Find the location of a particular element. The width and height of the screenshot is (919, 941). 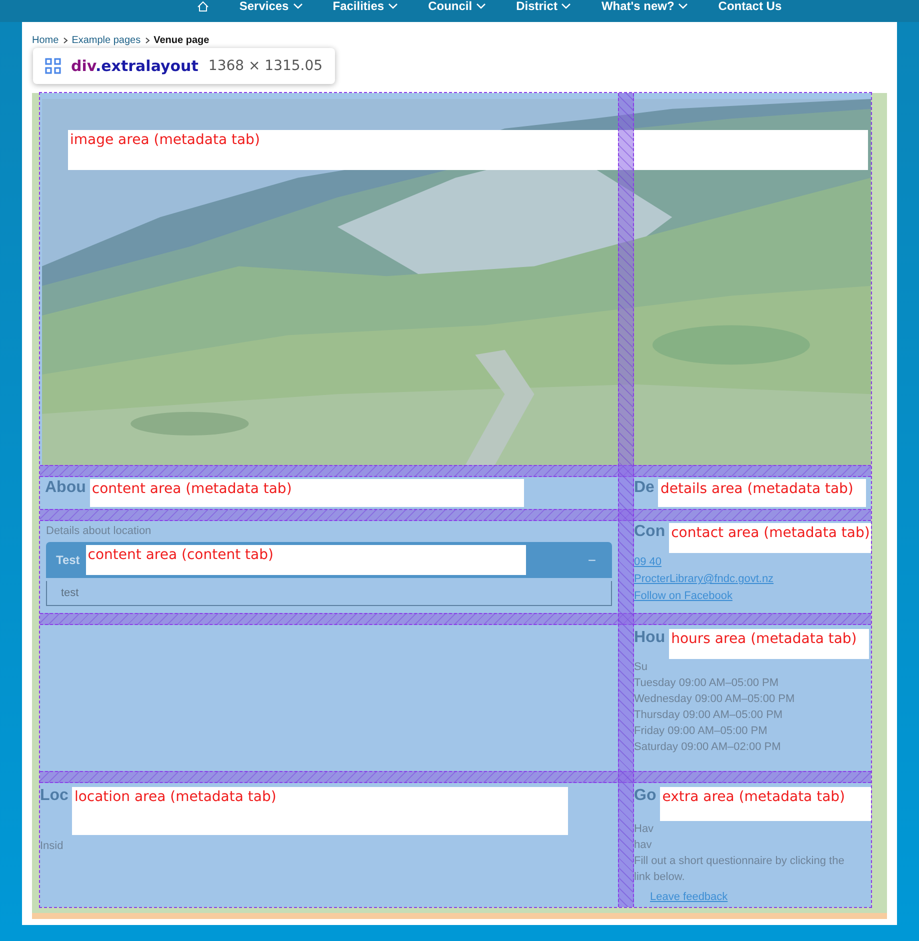

nav-link: Services is located at coordinates (271, 6).